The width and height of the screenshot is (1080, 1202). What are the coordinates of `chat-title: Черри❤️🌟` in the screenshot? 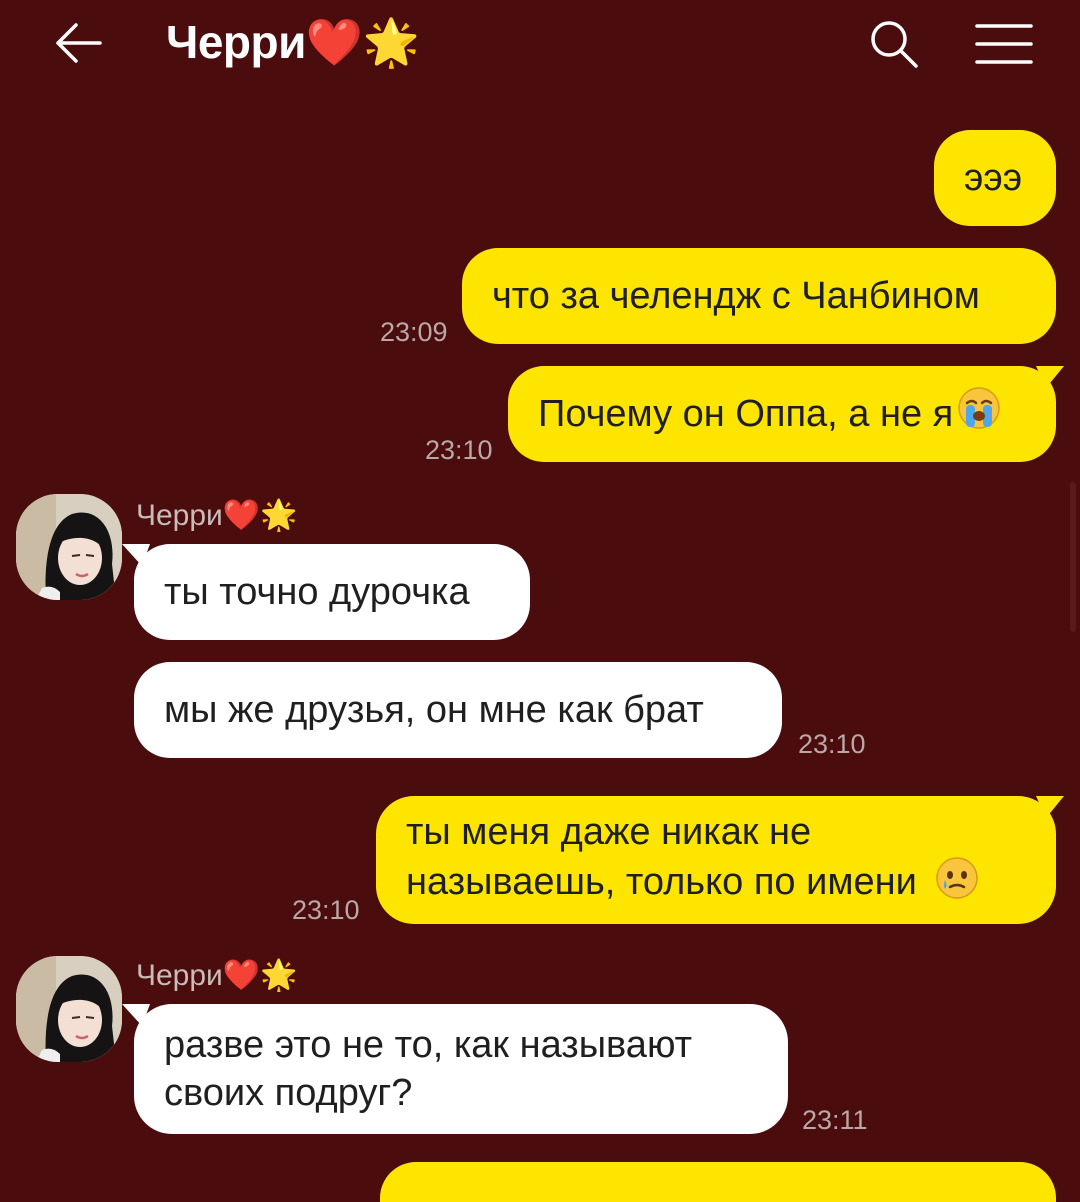 It's located at (293, 42).